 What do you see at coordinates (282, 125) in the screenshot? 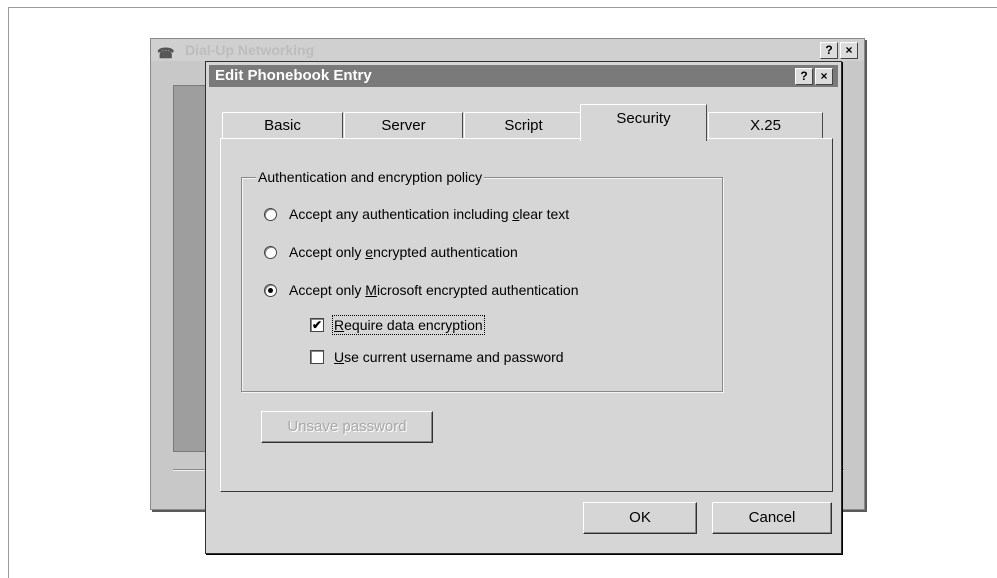
I see `tab-basic: Basic` at bounding box center [282, 125].